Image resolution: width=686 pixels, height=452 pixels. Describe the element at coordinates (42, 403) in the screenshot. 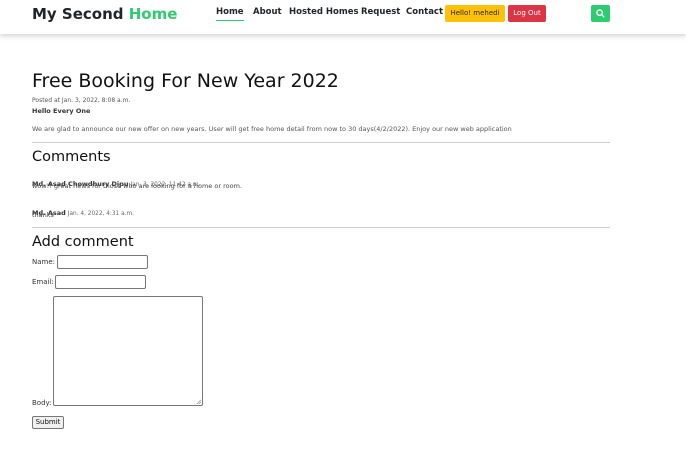

I see `body-label: Body:` at that location.